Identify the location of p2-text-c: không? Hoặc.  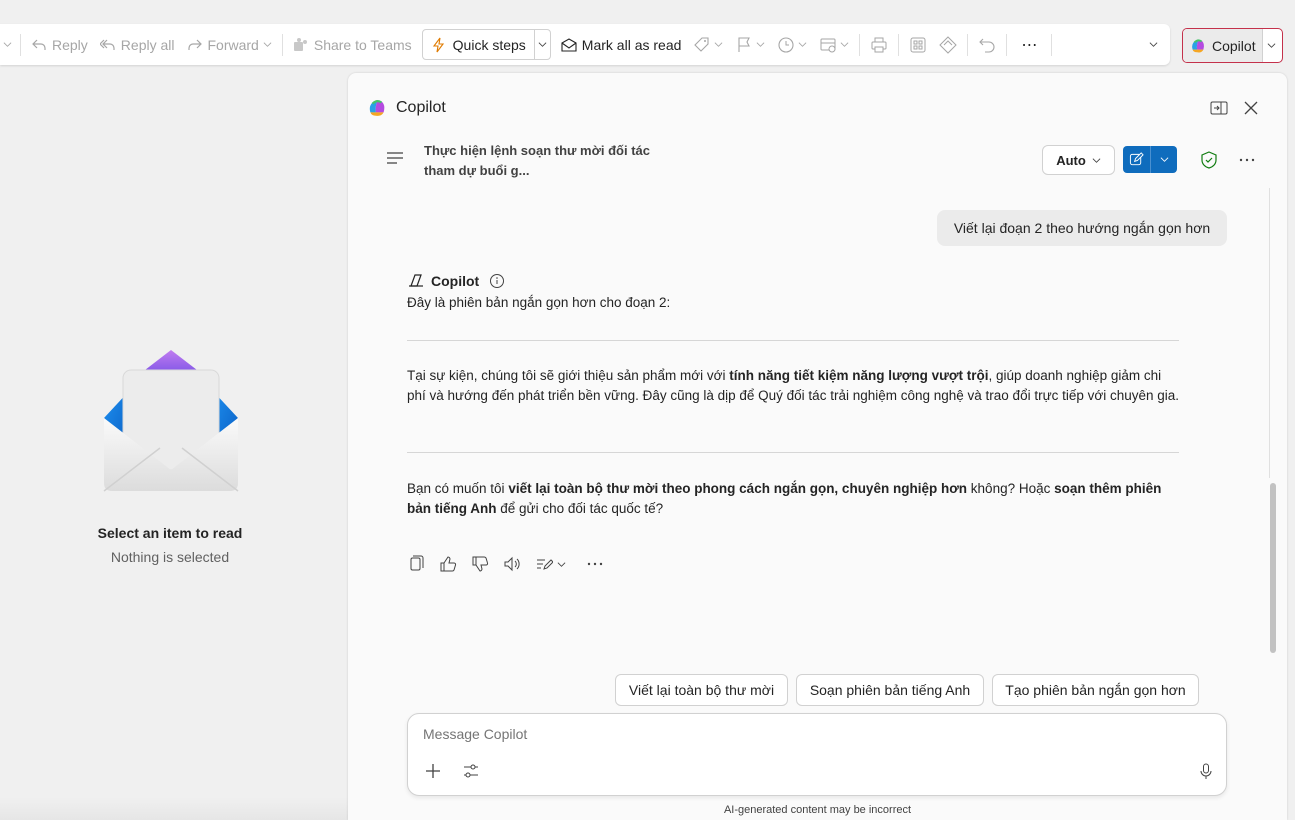
(1011, 488).